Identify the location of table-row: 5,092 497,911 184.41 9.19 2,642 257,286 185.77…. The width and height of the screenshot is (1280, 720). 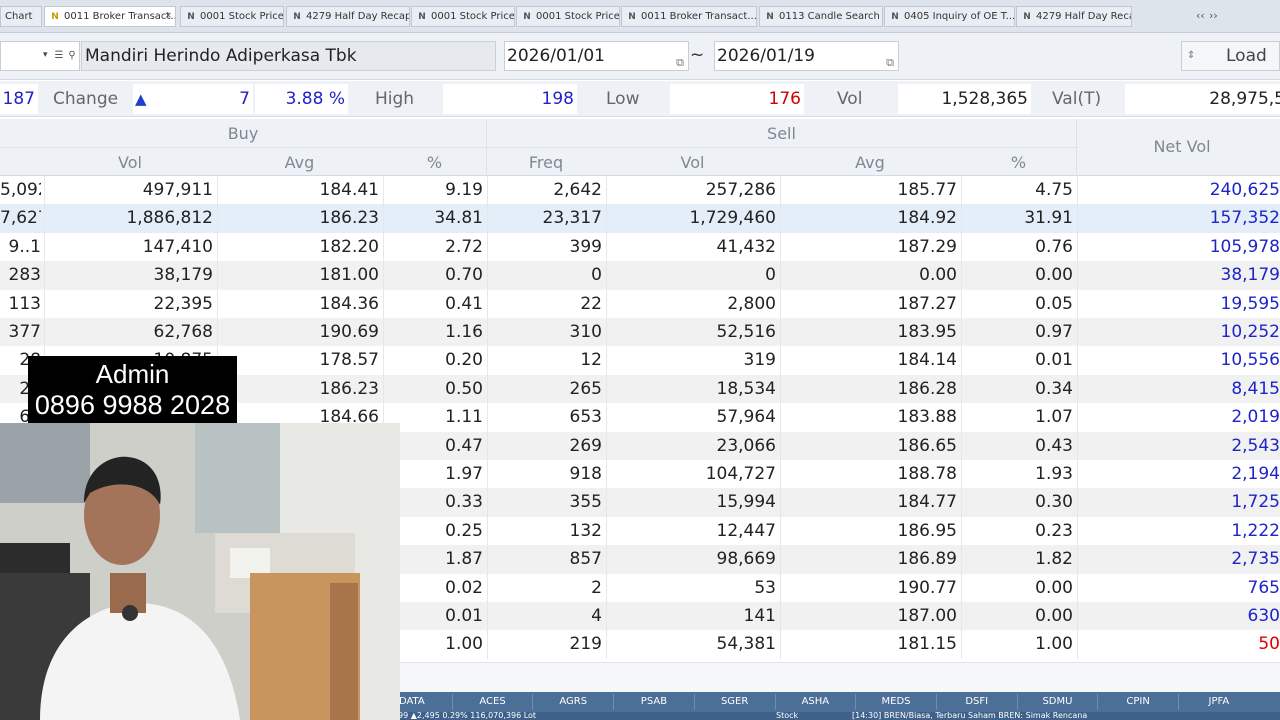
(640, 190).